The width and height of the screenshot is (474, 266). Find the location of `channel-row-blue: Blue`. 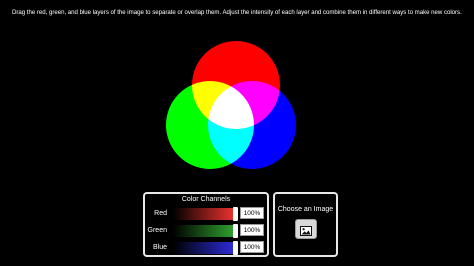

channel-row-blue: Blue is located at coordinates (206, 248).